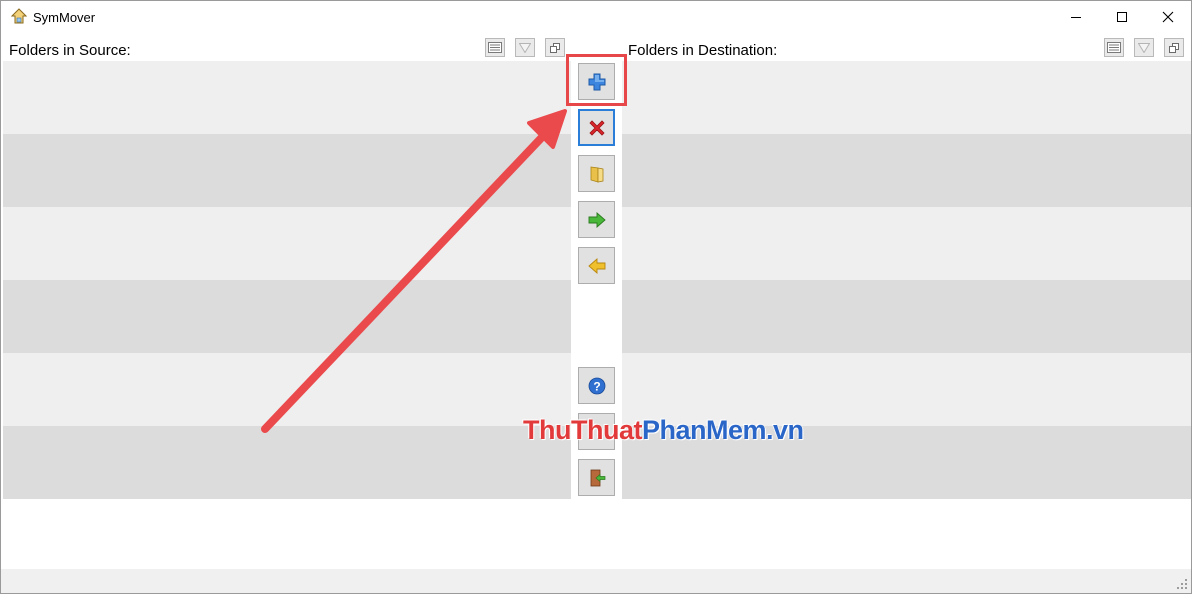 This screenshot has height=594, width=1192. I want to click on pointer-arrow, so click(414, 271).